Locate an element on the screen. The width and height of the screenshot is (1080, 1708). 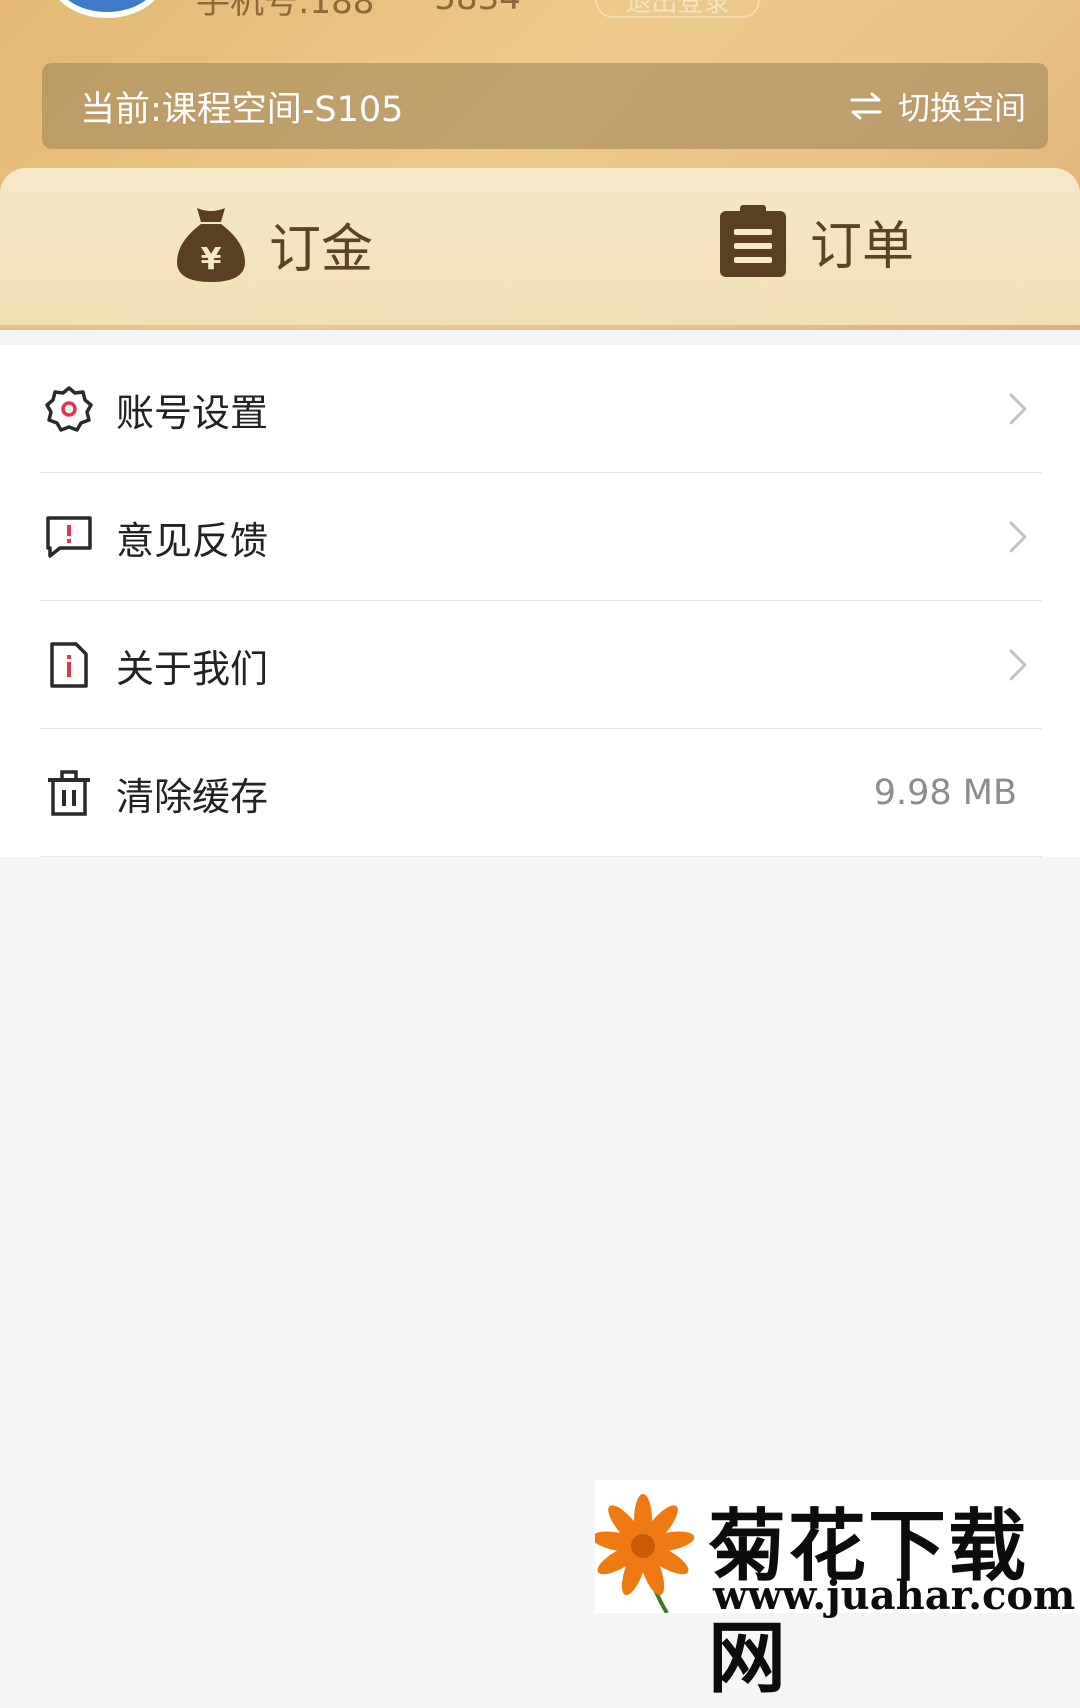
watermark: 菊花下载网 www.juahar.com is located at coordinates (837, 1592).